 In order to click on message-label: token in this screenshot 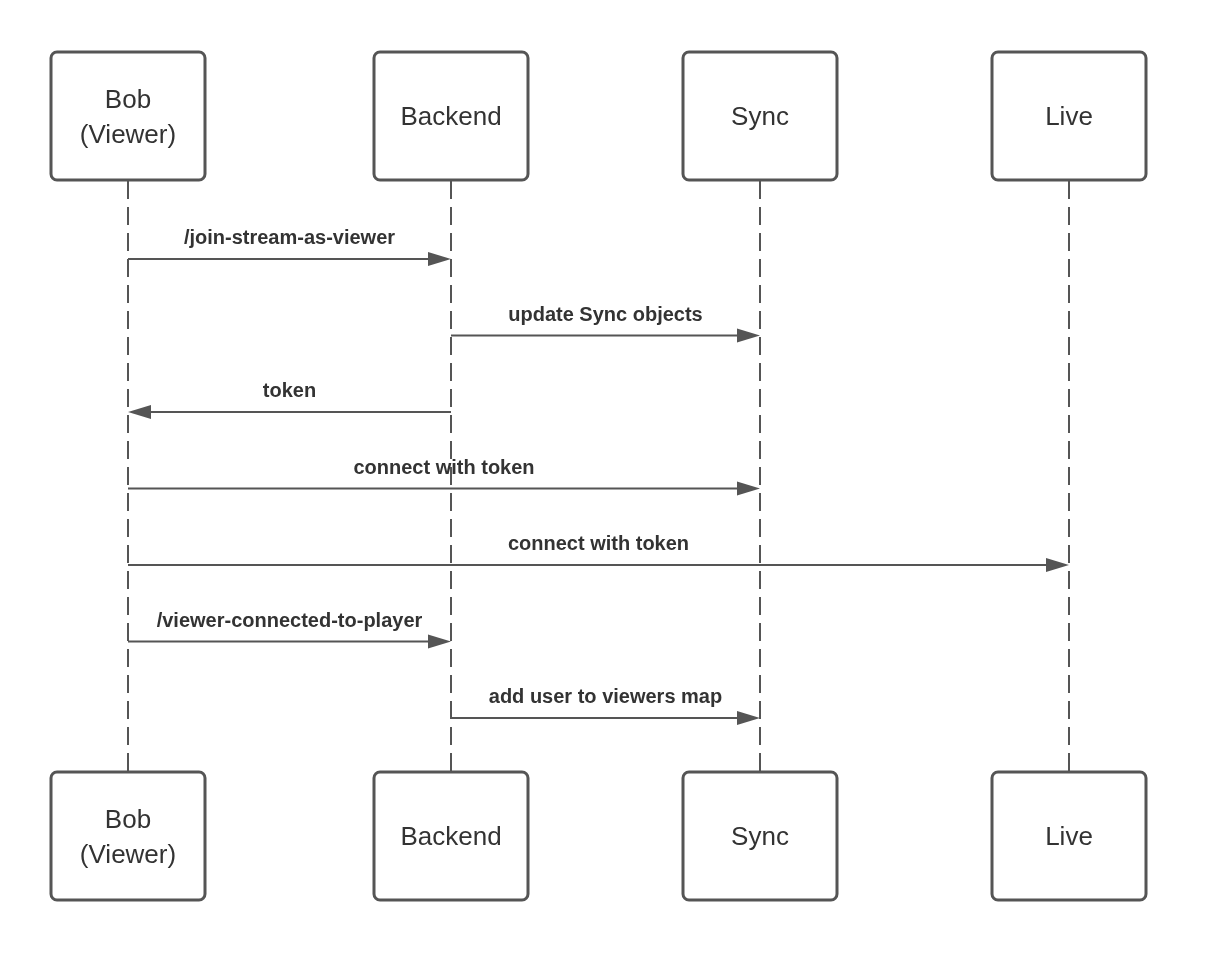, I will do `click(289, 390)`.